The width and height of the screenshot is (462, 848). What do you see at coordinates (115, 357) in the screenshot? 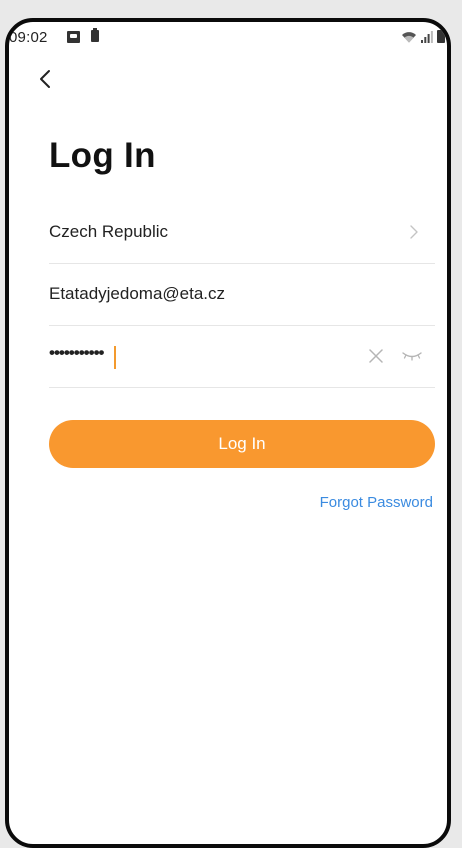
I see `text-cursor` at bounding box center [115, 357].